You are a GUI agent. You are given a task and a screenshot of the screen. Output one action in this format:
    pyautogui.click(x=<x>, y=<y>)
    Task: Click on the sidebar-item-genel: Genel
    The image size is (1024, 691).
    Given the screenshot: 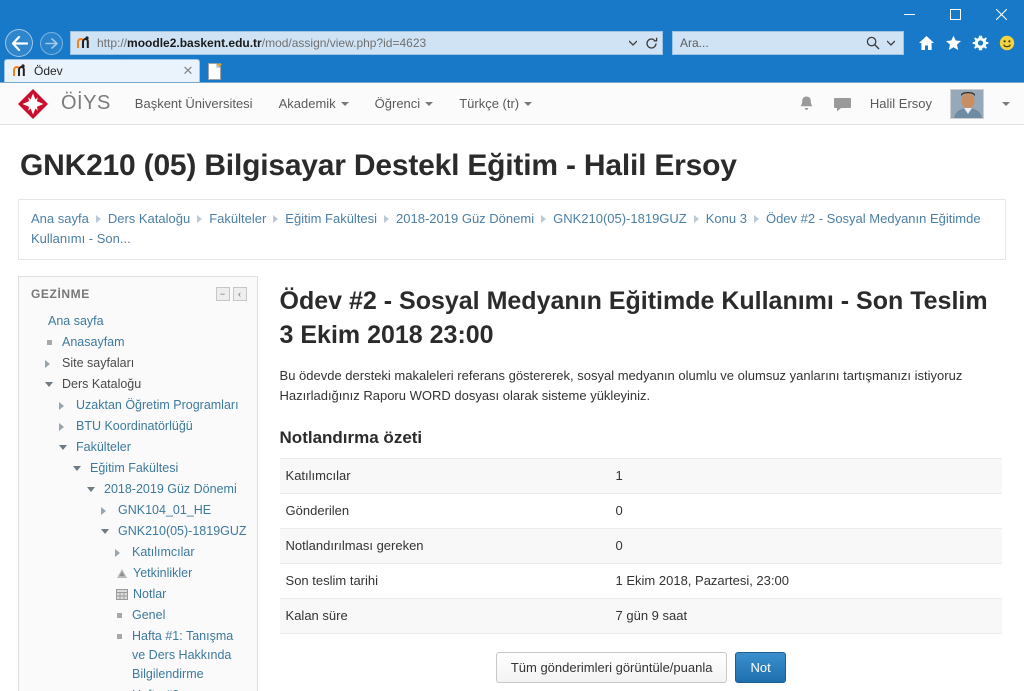 What is the action you would take?
    pyautogui.click(x=139, y=615)
    